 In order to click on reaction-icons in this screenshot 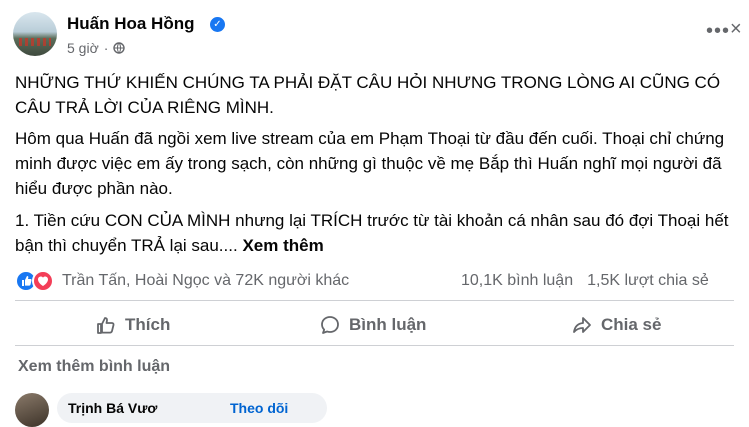, I will do `click(34, 281)`.